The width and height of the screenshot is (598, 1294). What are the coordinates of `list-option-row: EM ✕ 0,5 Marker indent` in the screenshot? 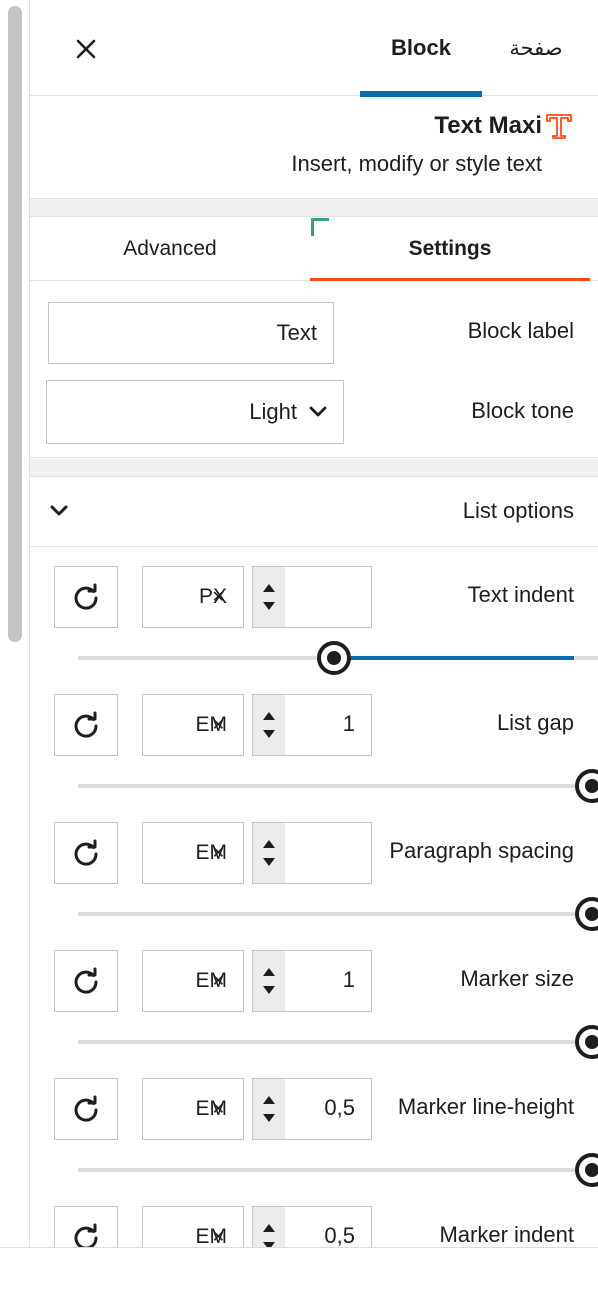 It's located at (314, 1218).